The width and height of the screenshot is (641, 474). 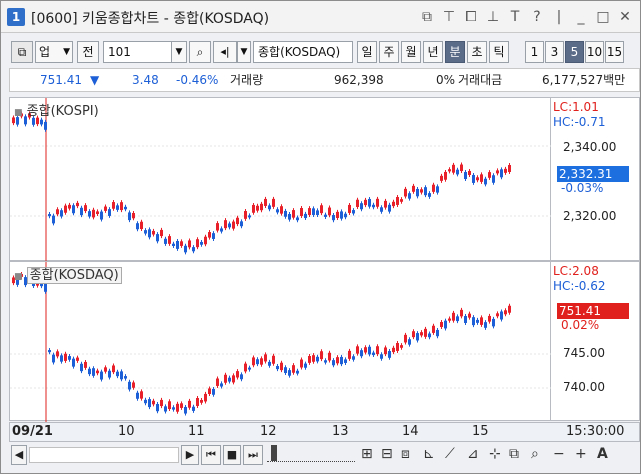 I want to click on interval-button: 10, so click(x=594, y=52).